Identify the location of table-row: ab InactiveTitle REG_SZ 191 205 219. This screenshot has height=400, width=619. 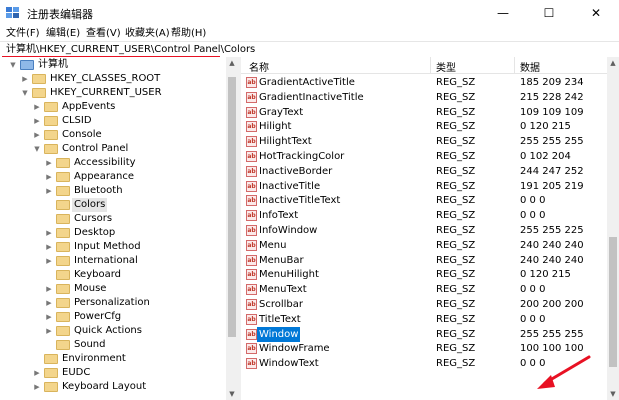
(424, 186).